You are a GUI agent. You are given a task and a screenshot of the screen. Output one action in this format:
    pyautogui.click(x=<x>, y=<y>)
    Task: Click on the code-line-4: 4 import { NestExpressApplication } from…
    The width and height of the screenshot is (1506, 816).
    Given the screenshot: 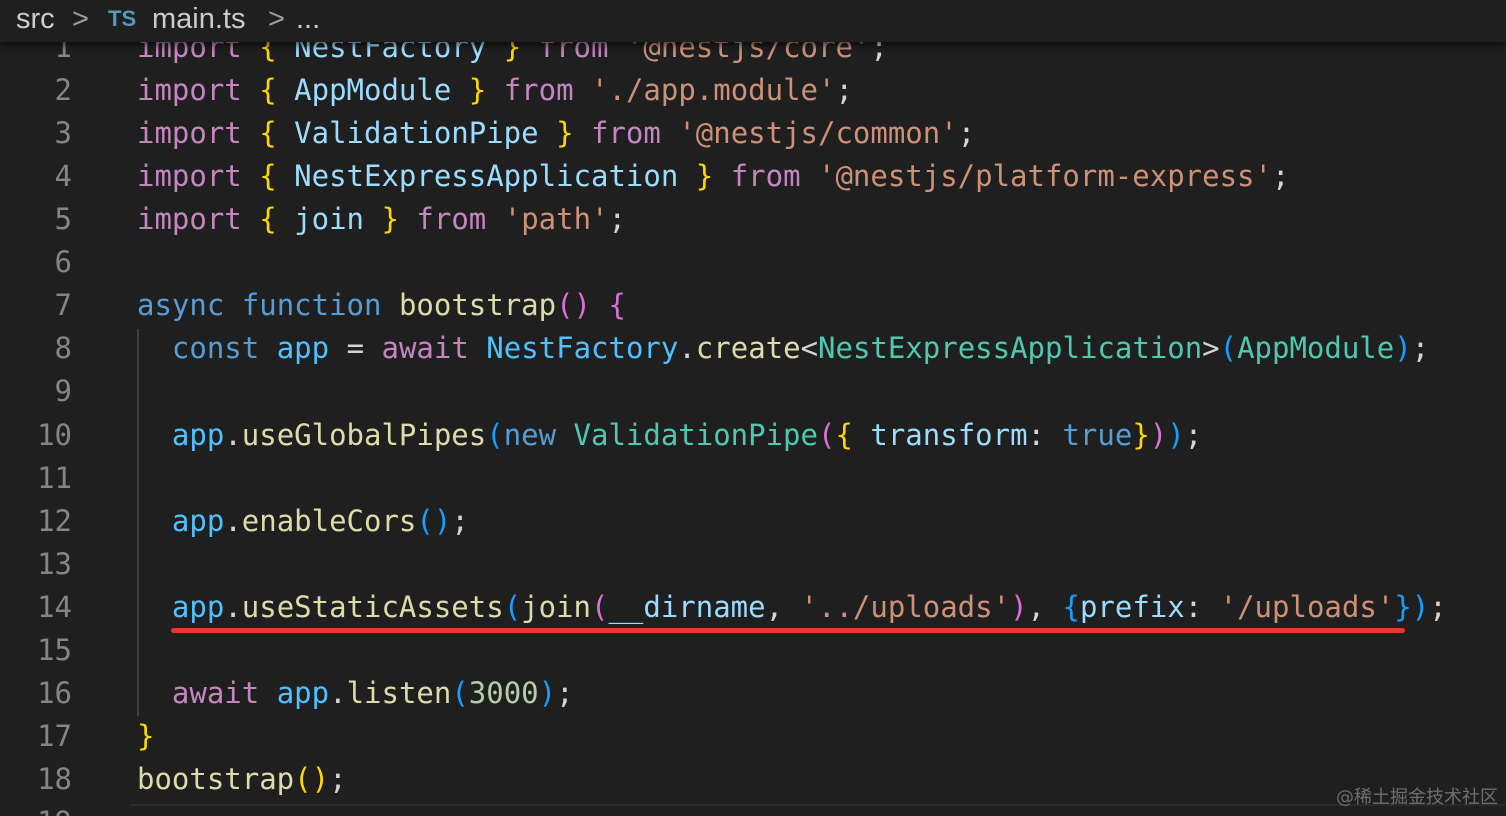 What is the action you would take?
    pyautogui.click(x=753, y=176)
    